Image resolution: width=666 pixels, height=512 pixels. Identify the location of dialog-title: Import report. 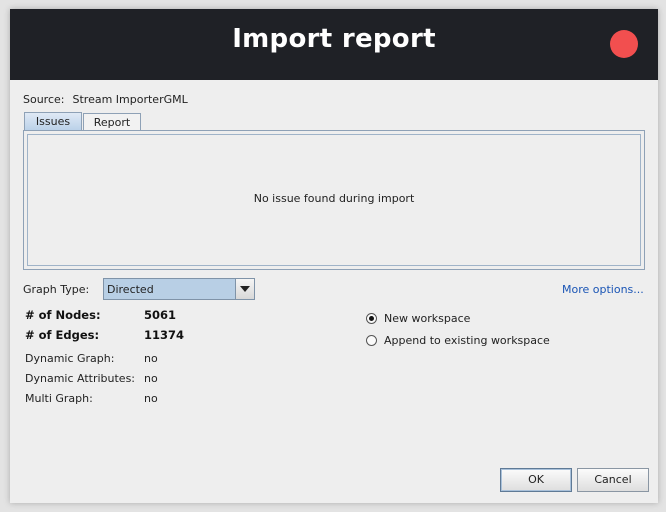
(334, 39).